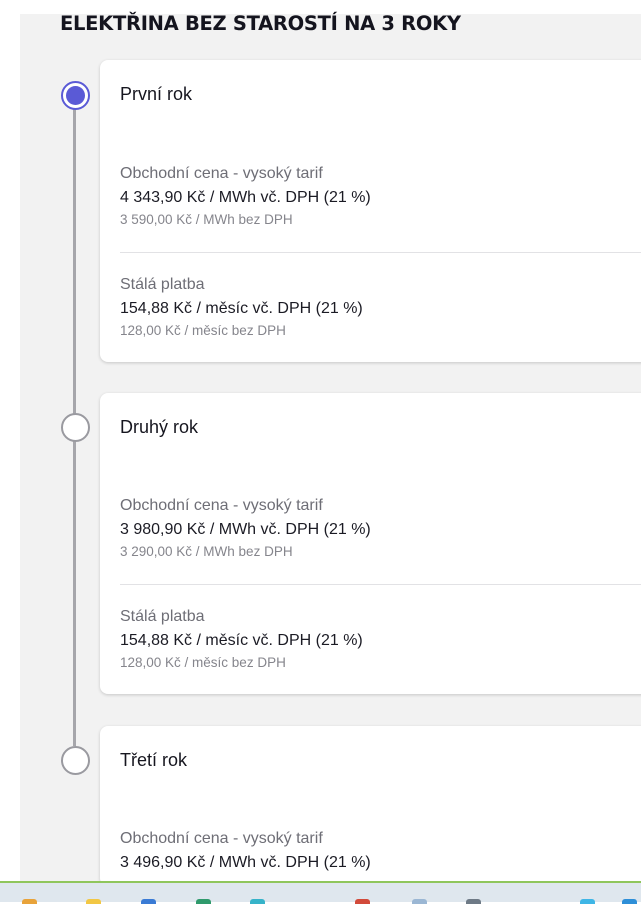 This screenshot has width=641, height=904. What do you see at coordinates (245, 862) in the screenshot?
I see `energy-price-with-vat: 3 496,90 Kč / MWh vč. DPH (21 %)` at bounding box center [245, 862].